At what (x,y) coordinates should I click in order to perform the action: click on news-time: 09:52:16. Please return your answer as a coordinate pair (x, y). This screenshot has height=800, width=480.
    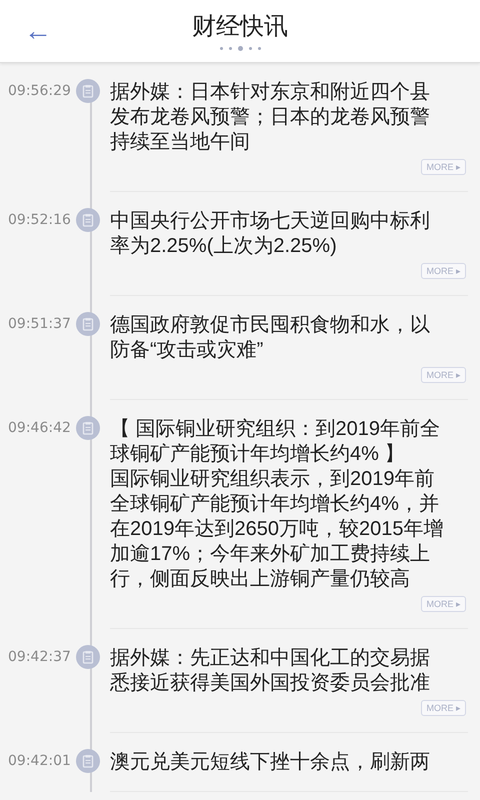
    Looking at the image, I should click on (39, 220).